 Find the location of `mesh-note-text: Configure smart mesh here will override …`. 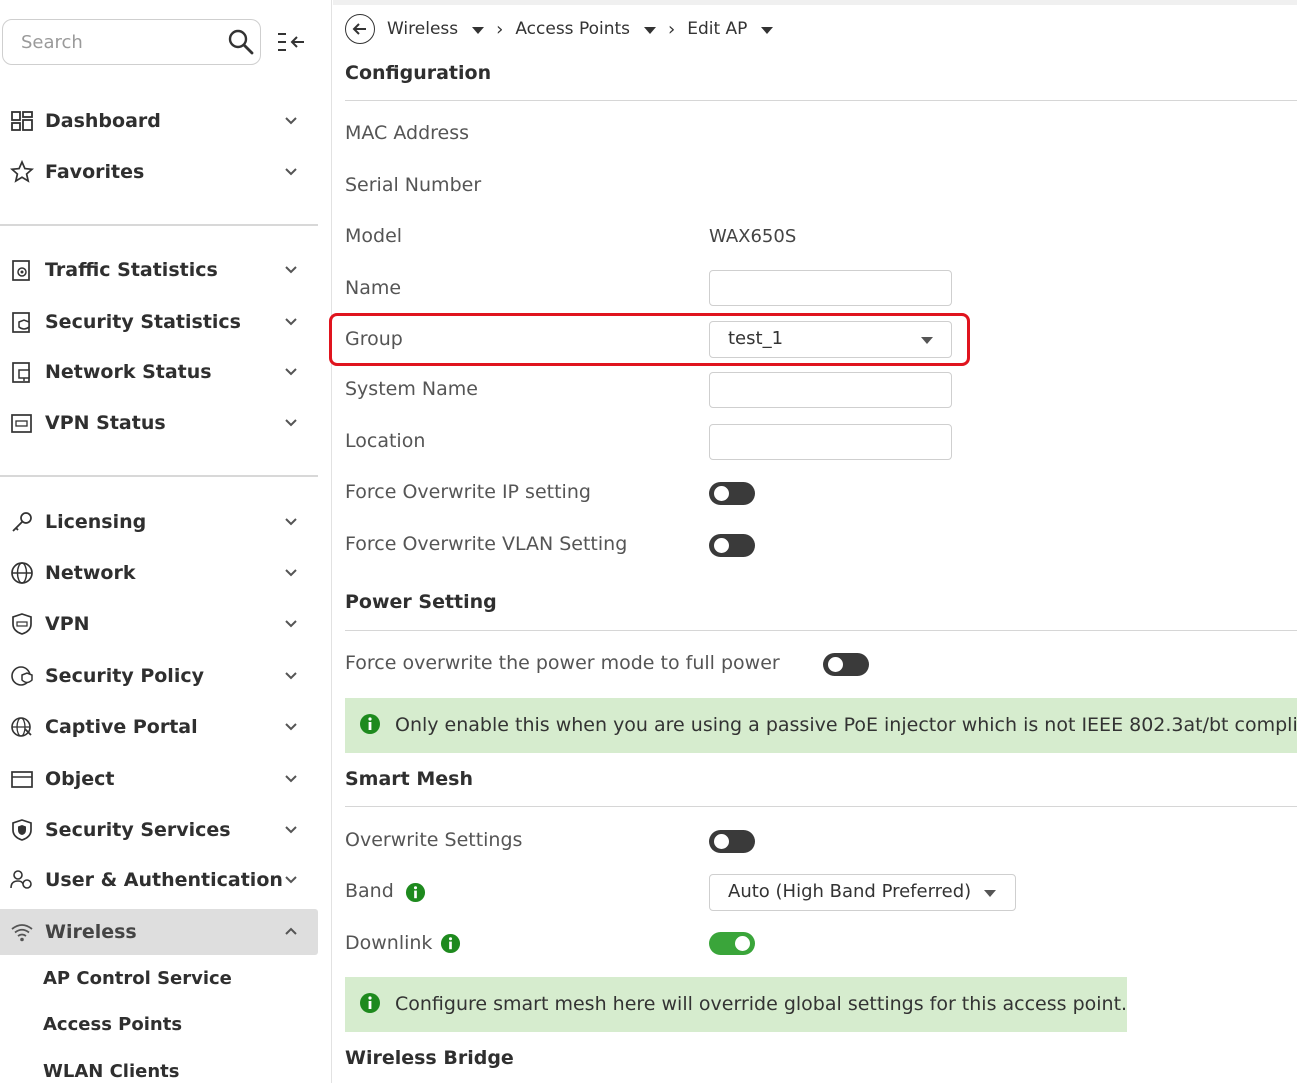

mesh-note-text: Configure smart mesh here will override … is located at coordinates (761, 1004).